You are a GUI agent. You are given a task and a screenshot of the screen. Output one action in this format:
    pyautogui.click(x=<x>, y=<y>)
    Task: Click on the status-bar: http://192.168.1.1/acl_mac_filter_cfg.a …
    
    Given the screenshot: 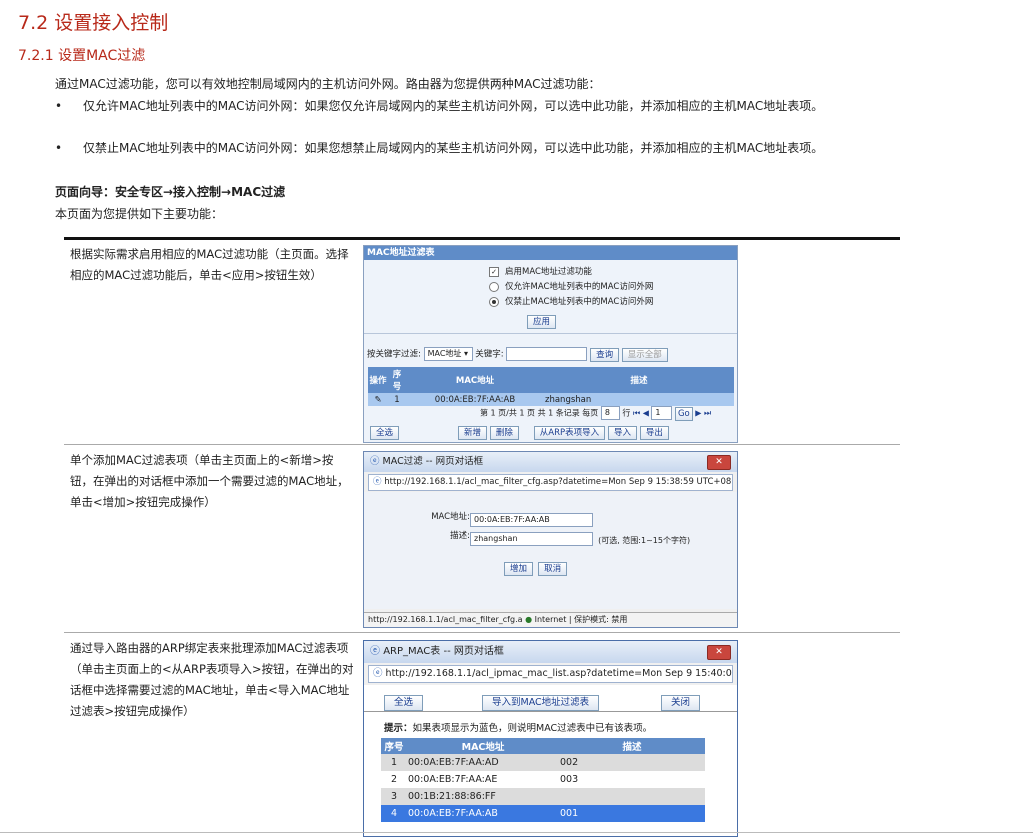 What is the action you would take?
    pyautogui.click(x=550, y=619)
    